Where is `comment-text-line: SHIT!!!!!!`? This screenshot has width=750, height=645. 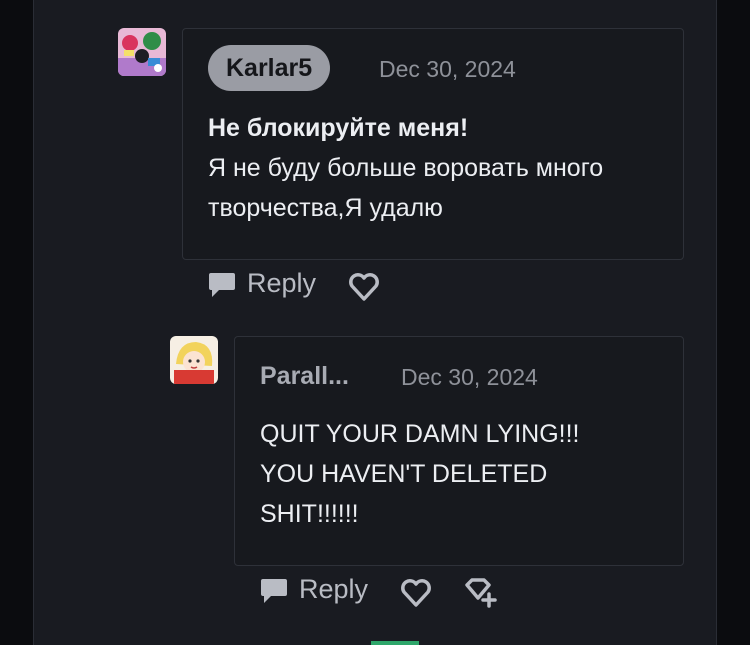 comment-text-line: SHIT!!!!!! is located at coordinates (309, 514).